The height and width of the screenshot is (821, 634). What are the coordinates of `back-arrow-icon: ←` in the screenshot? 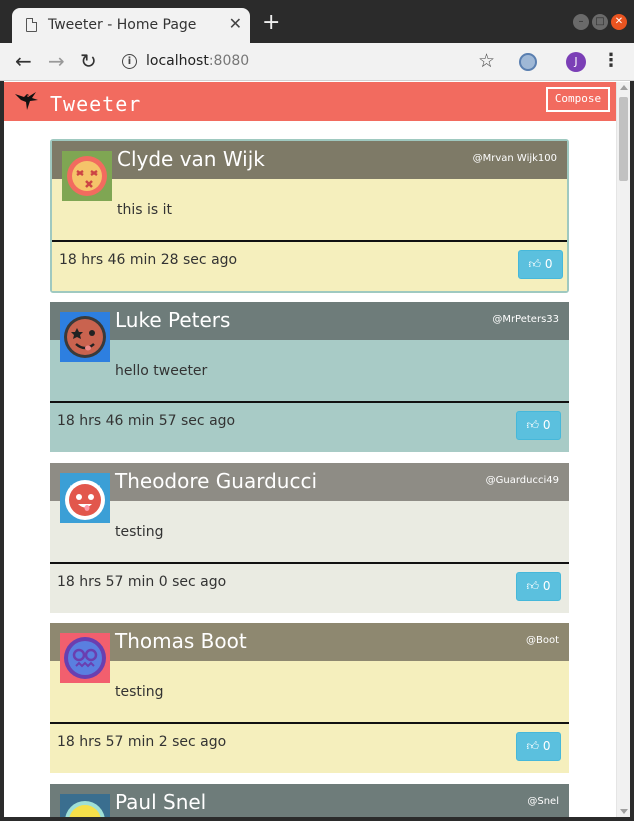 It's located at (23, 61).